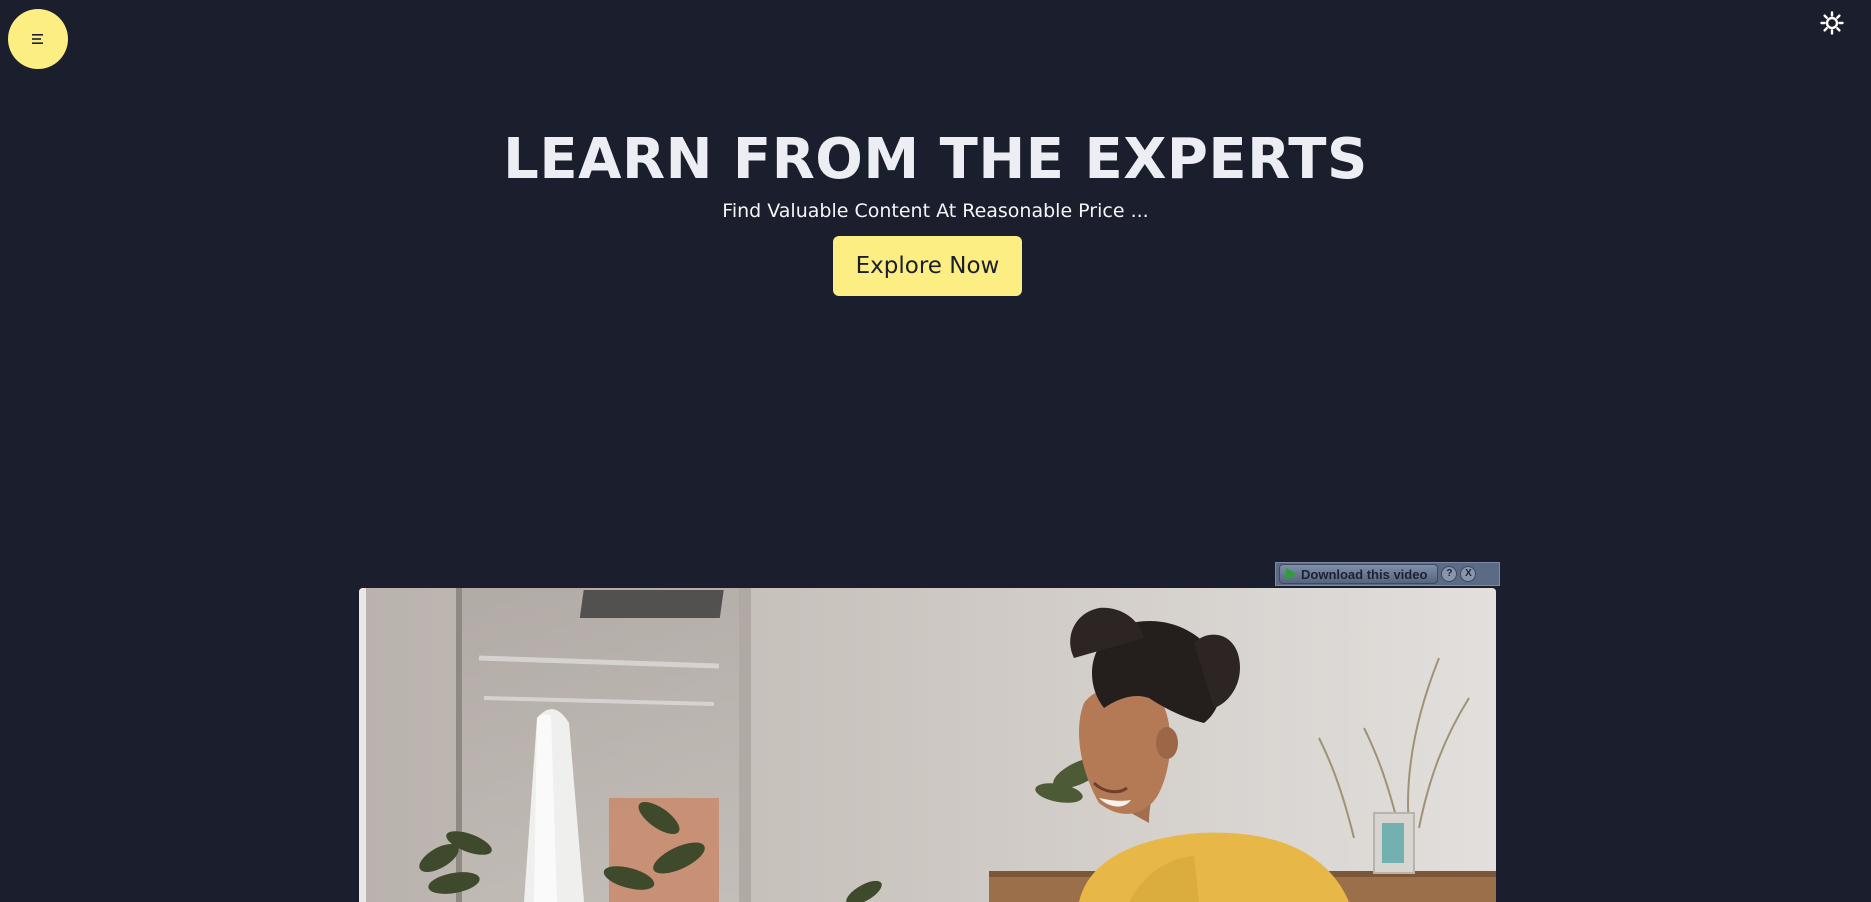  What do you see at coordinates (1291, 574) in the screenshot?
I see `play-icon` at bounding box center [1291, 574].